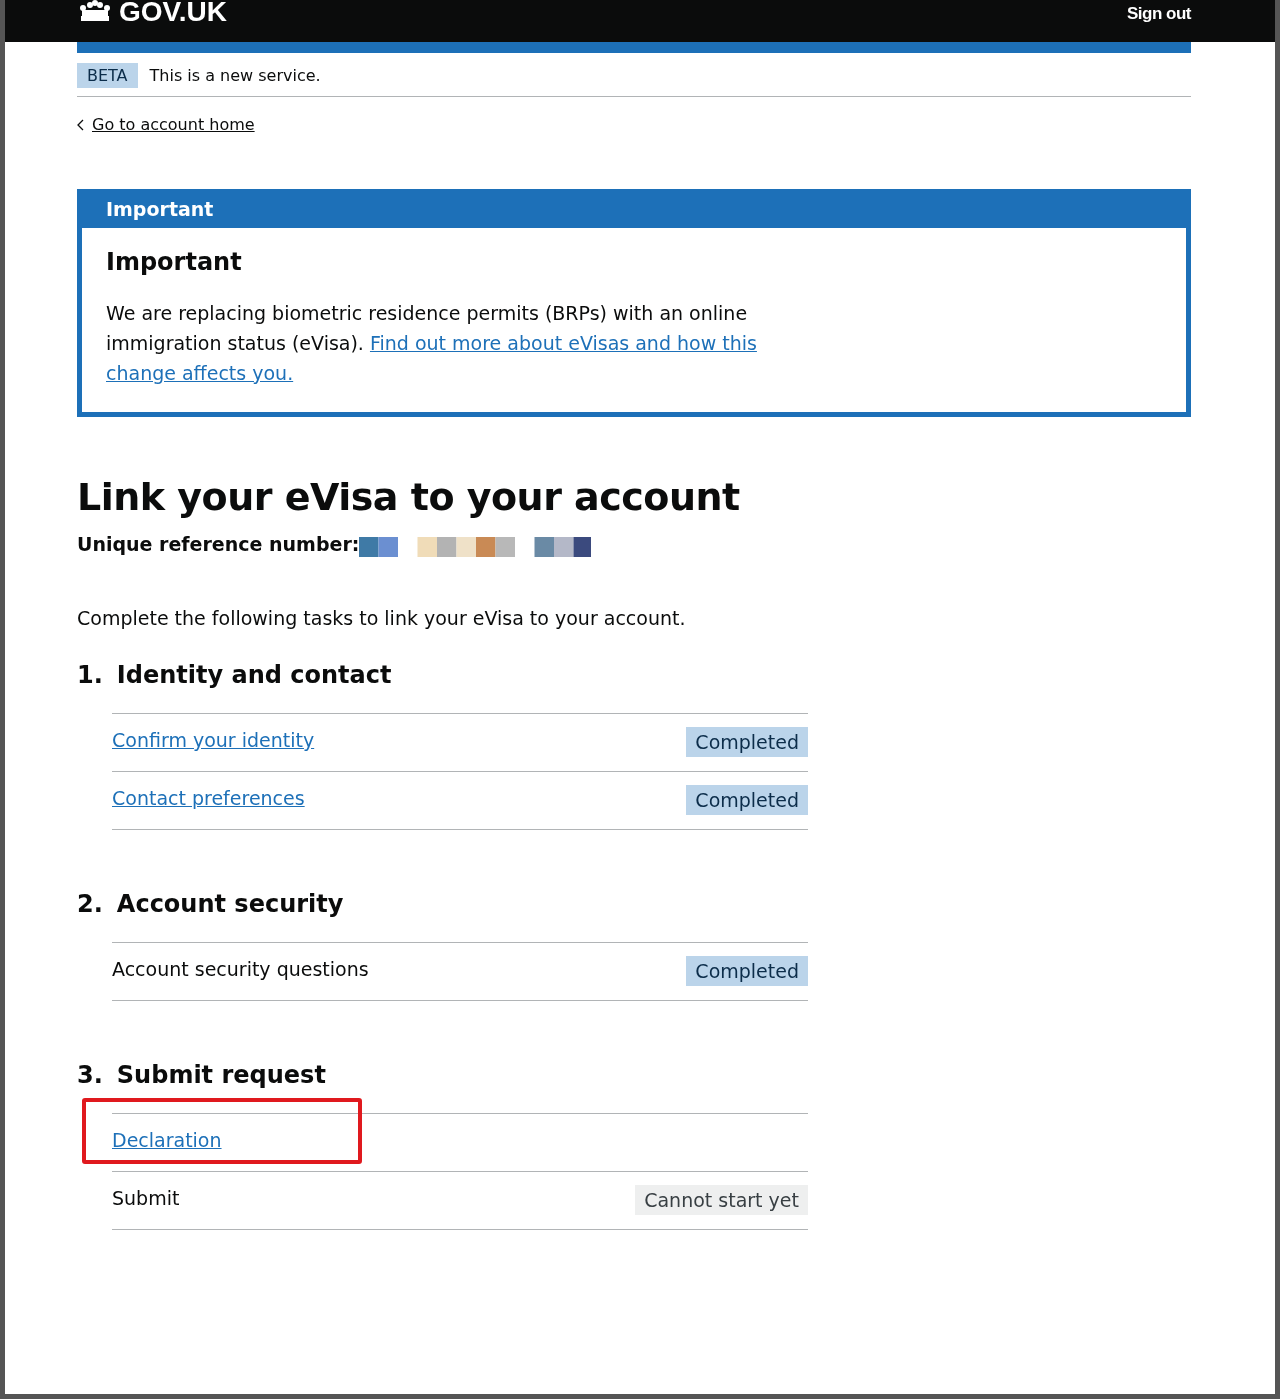 The image size is (1280, 1399). I want to click on banner-heading: Important, so click(174, 261).